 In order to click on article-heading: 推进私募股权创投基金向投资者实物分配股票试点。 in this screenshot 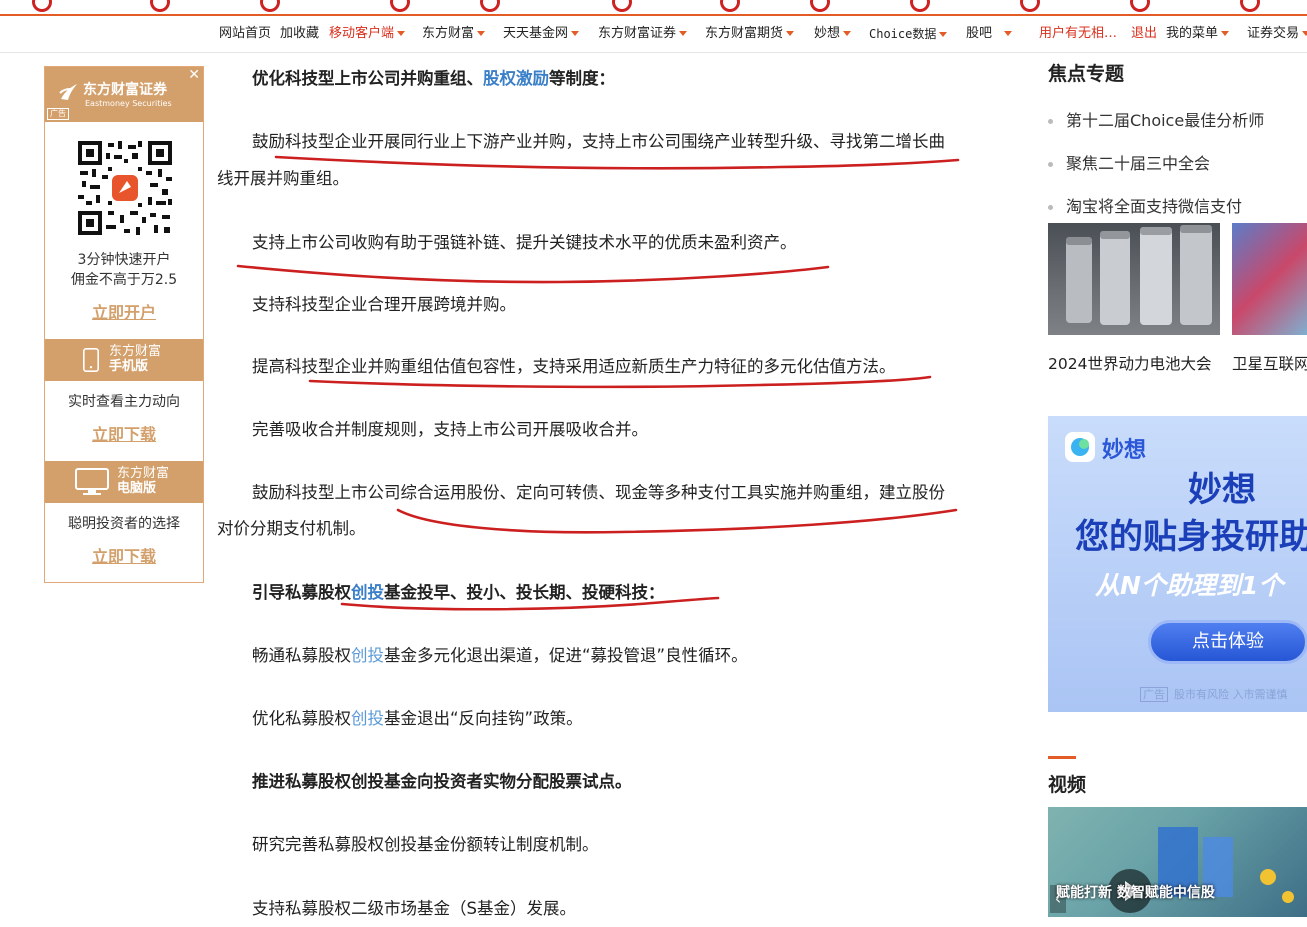, I will do `click(612, 781)`.